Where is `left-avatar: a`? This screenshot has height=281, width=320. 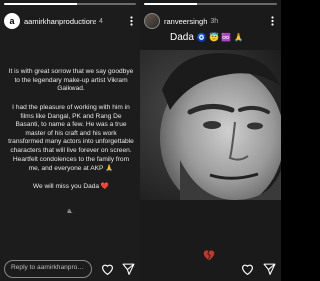
left-avatar: a is located at coordinates (12, 21).